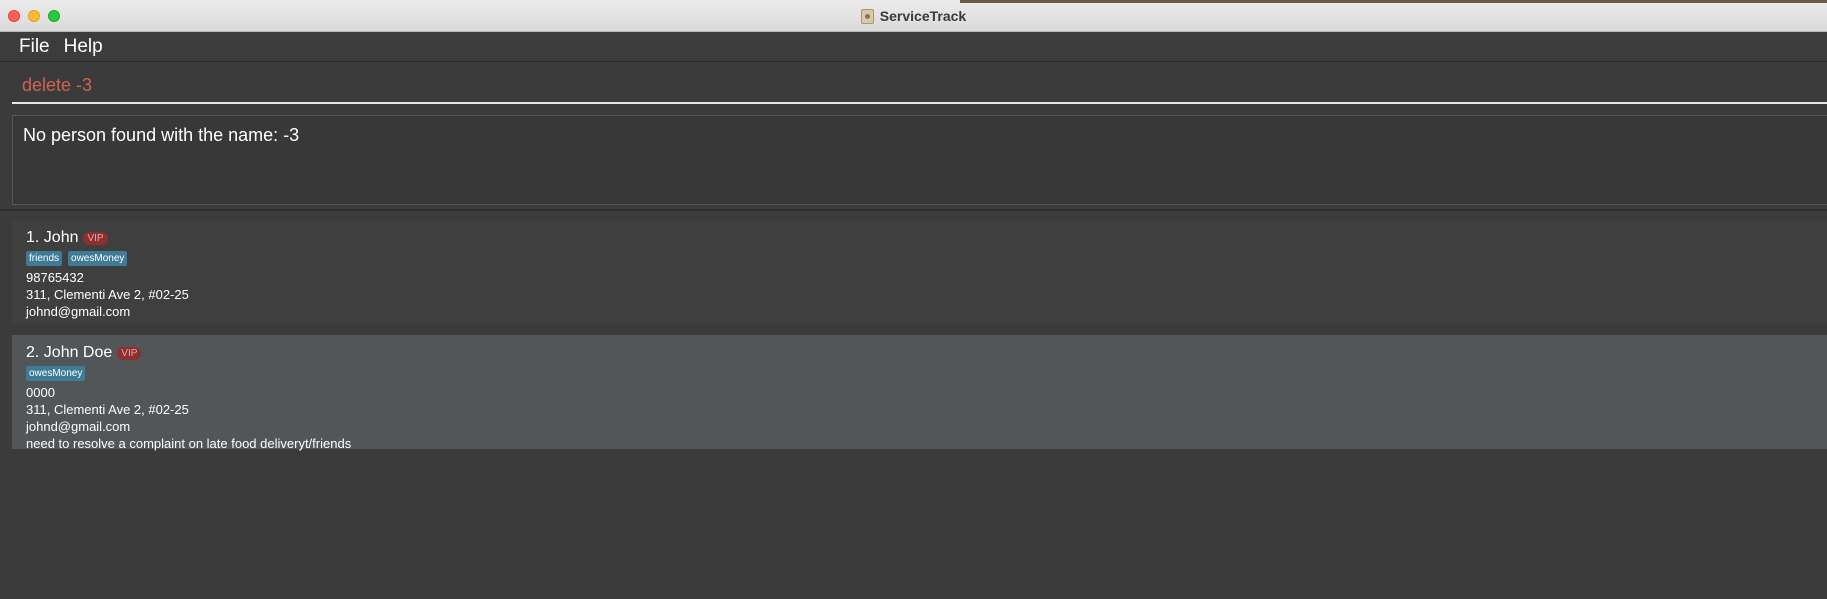 The height and width of the screenshot is (599, 1827). I want to click on tag: friends, so click(44, 258).